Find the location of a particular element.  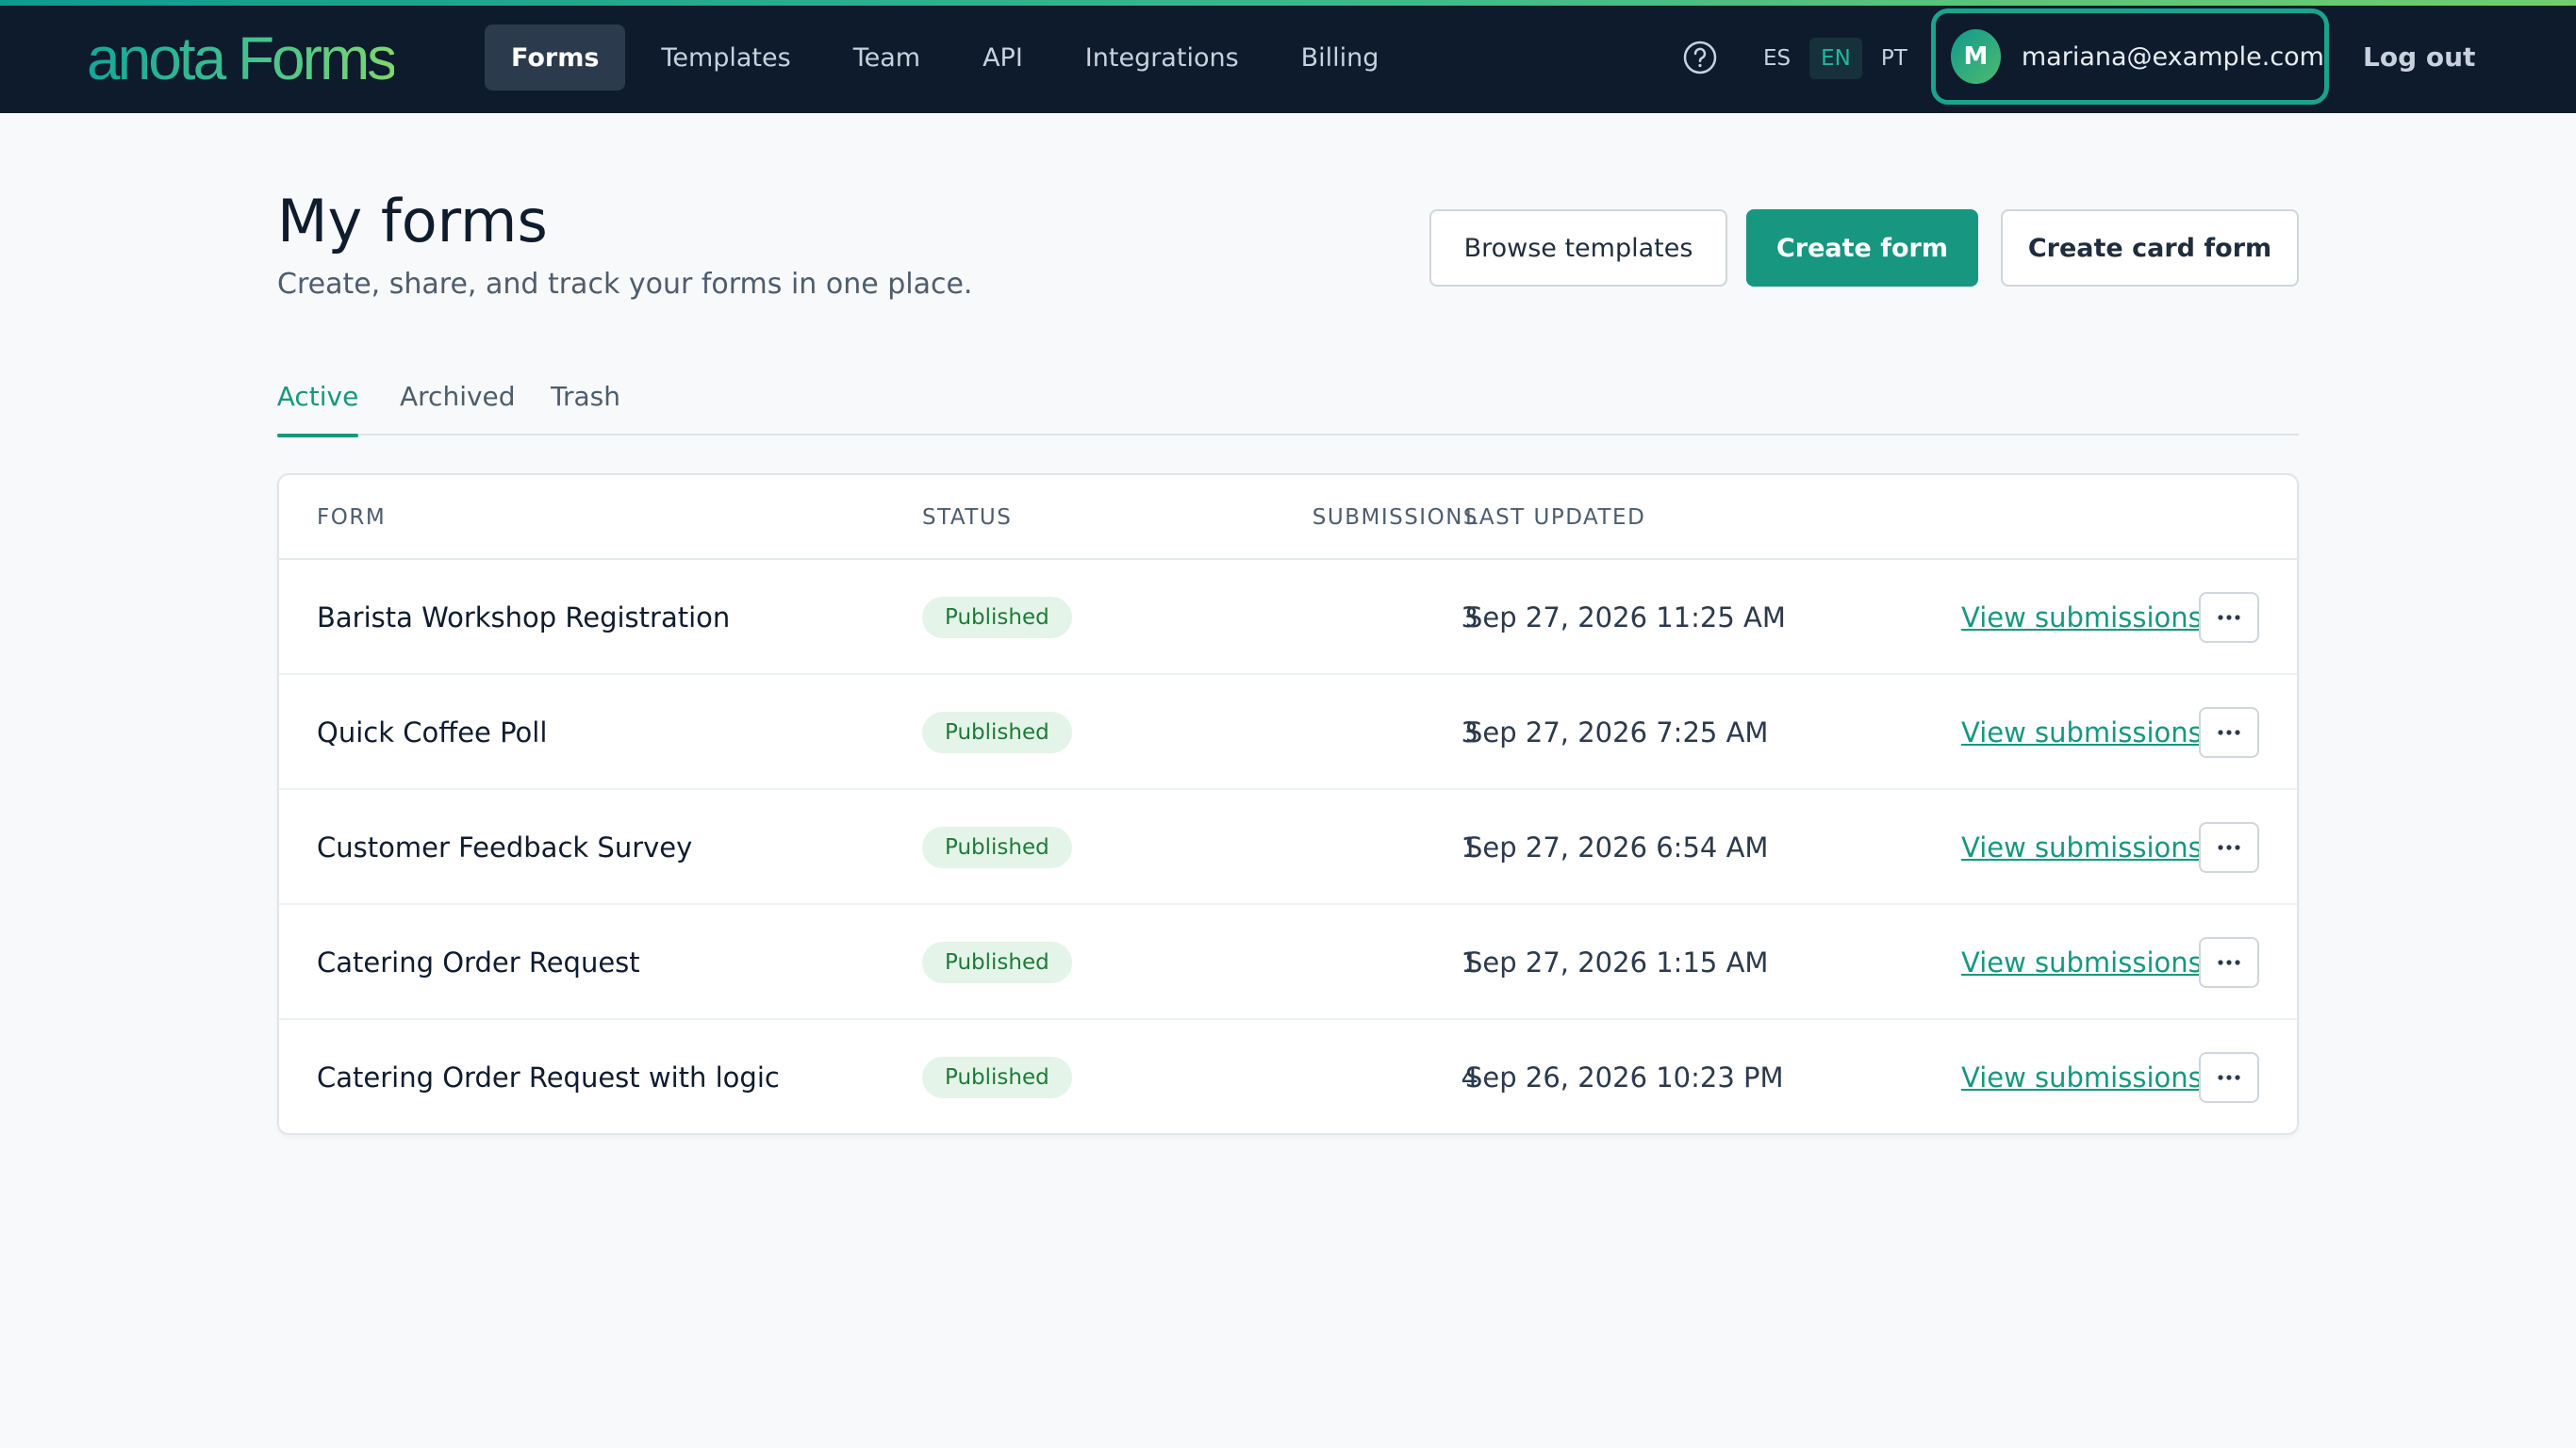

last-updated: Sep 27, 2026 1:15 AM is located at coordinates (1617, 962).